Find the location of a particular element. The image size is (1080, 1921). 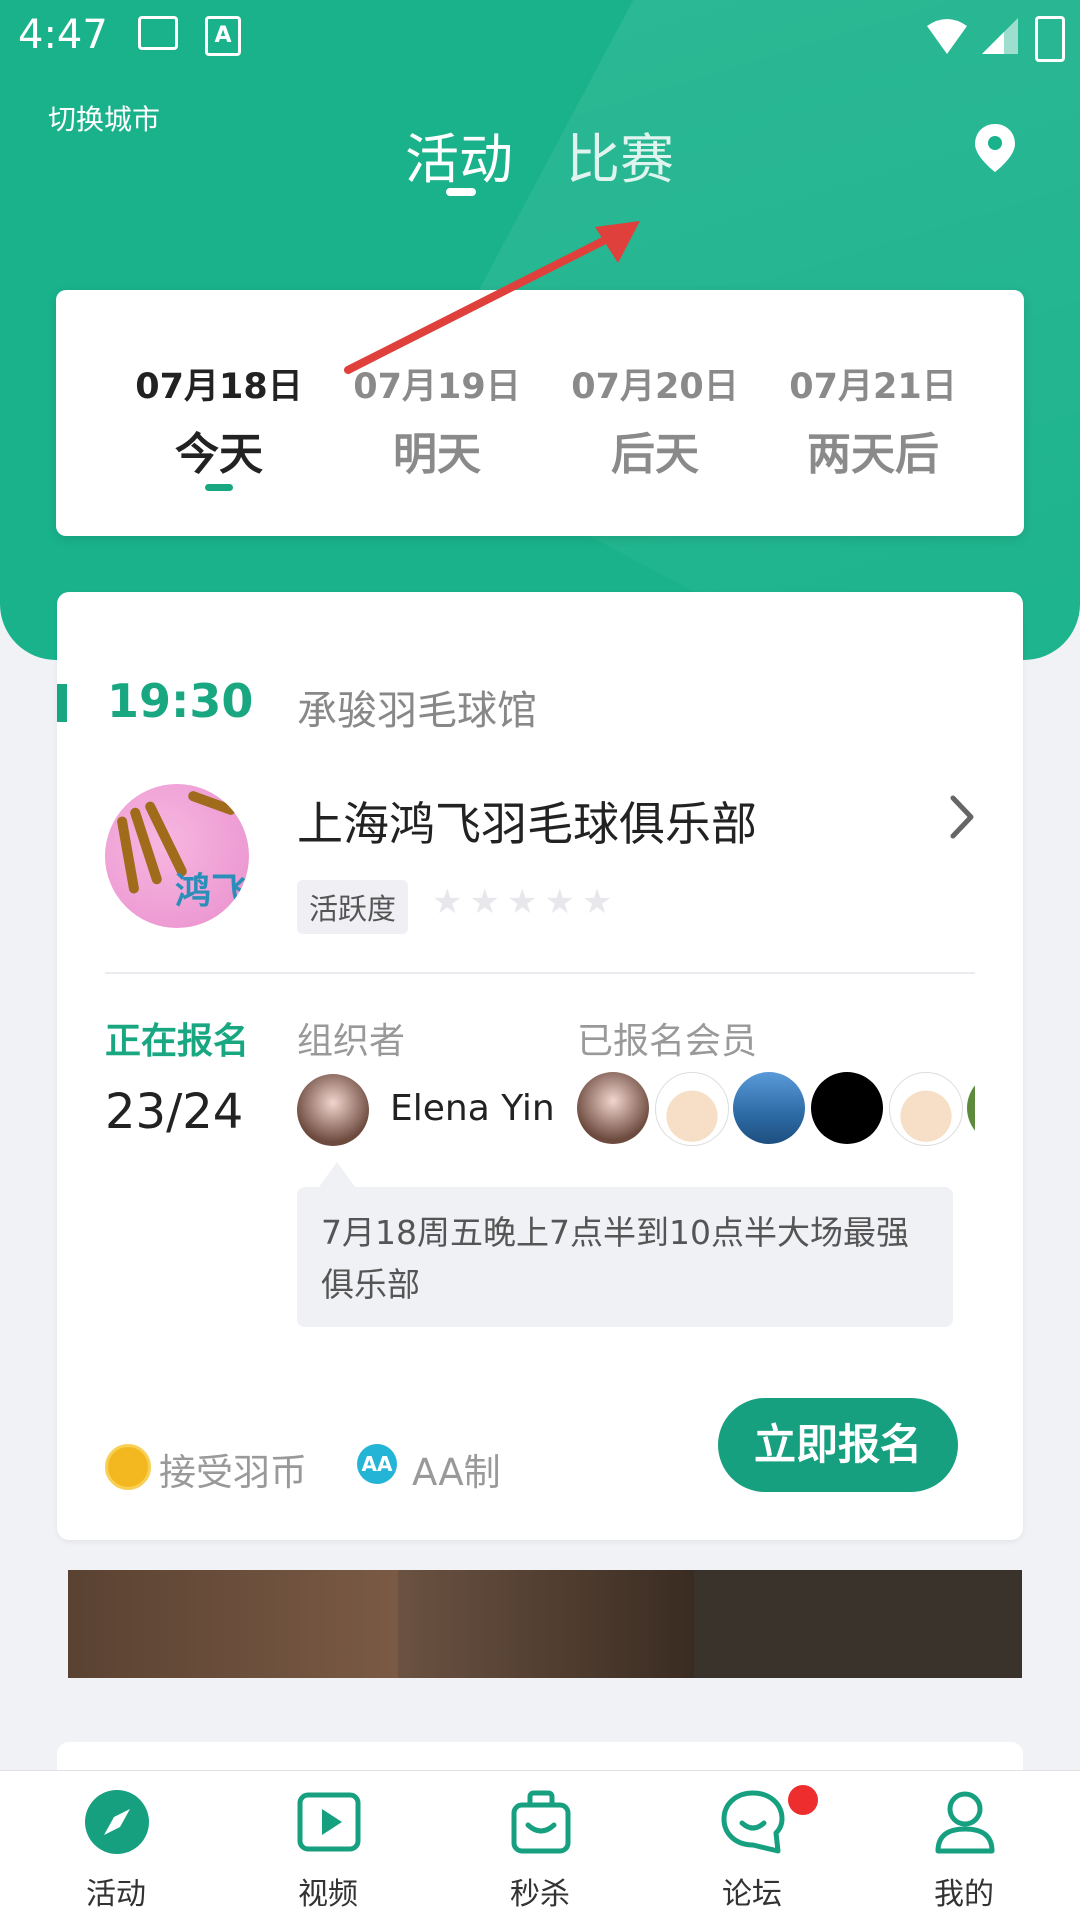

registration-status: 正在报名 is located at coordinates (177, 1041).